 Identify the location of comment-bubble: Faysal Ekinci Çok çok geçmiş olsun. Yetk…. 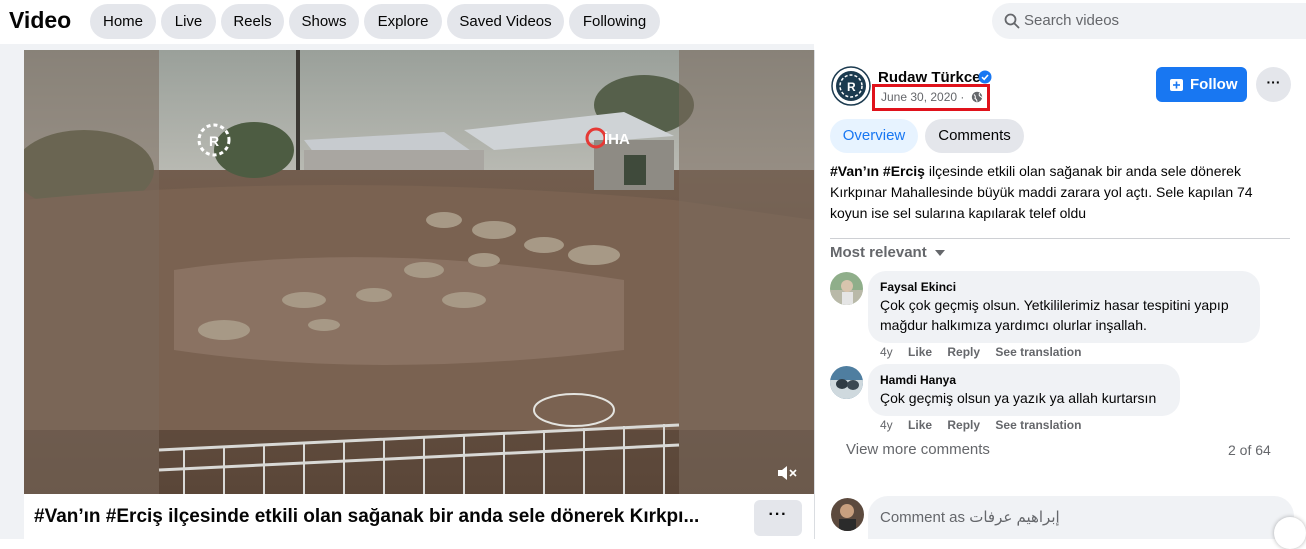
(1064, 307).